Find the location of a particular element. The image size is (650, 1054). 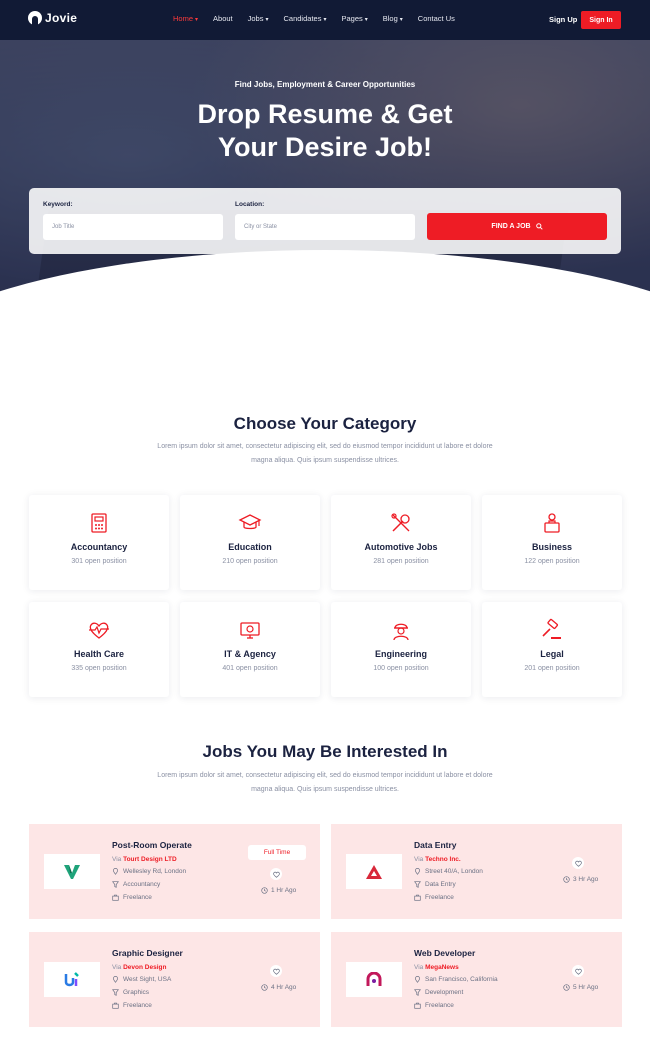

category-name: Education is located at coordinates (250, 547).